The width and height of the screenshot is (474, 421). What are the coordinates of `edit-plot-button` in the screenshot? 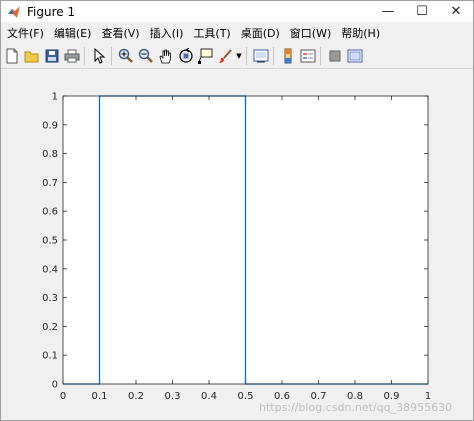 It's located at (99, 56).